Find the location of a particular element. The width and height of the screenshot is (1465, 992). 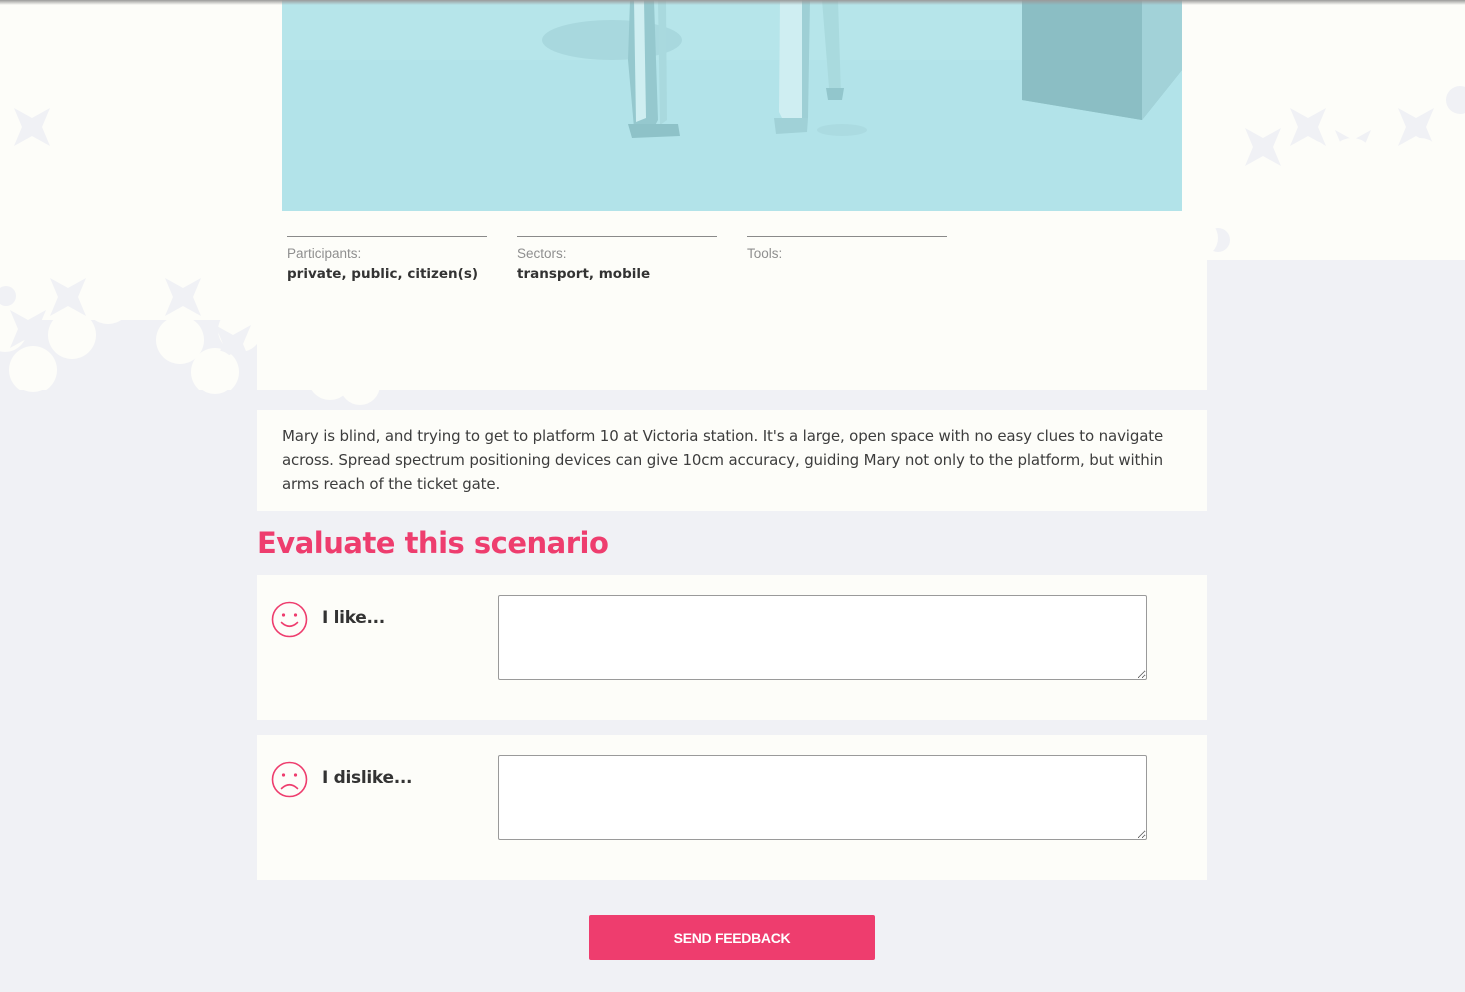

meta-sectors: Sectors: transport, mobile is located at coordinates (617, 260).